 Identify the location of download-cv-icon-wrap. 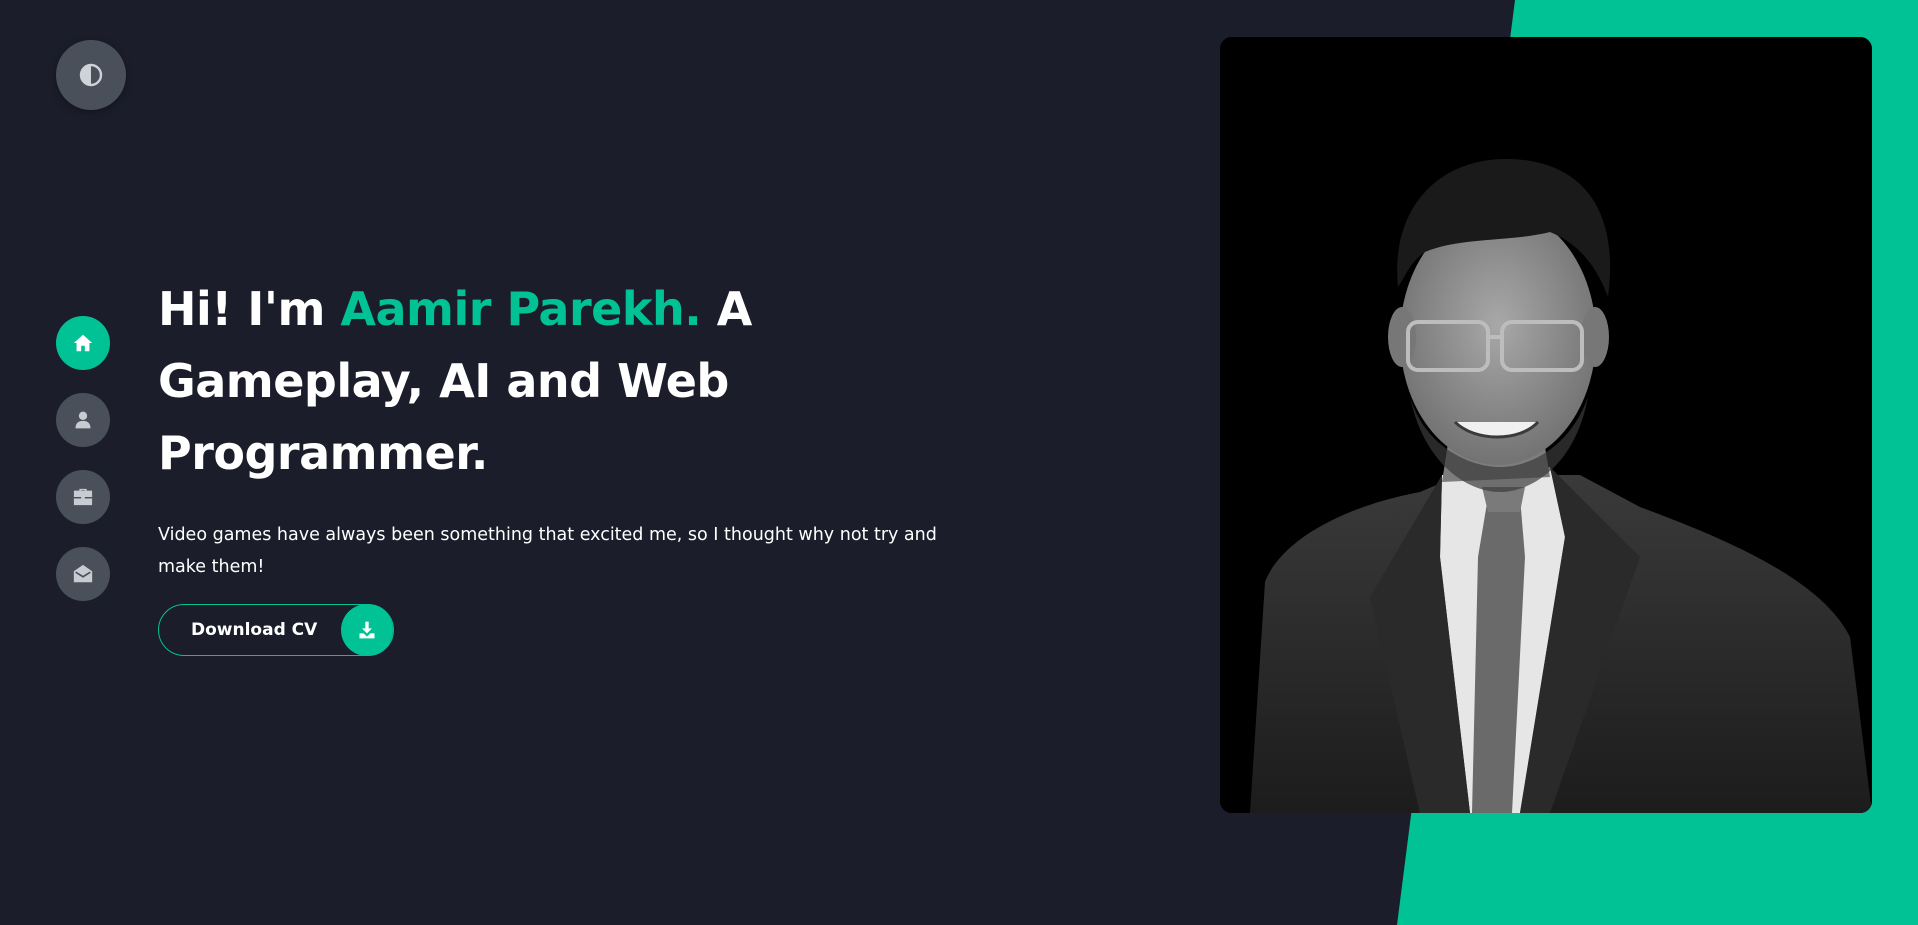
(367, 630).